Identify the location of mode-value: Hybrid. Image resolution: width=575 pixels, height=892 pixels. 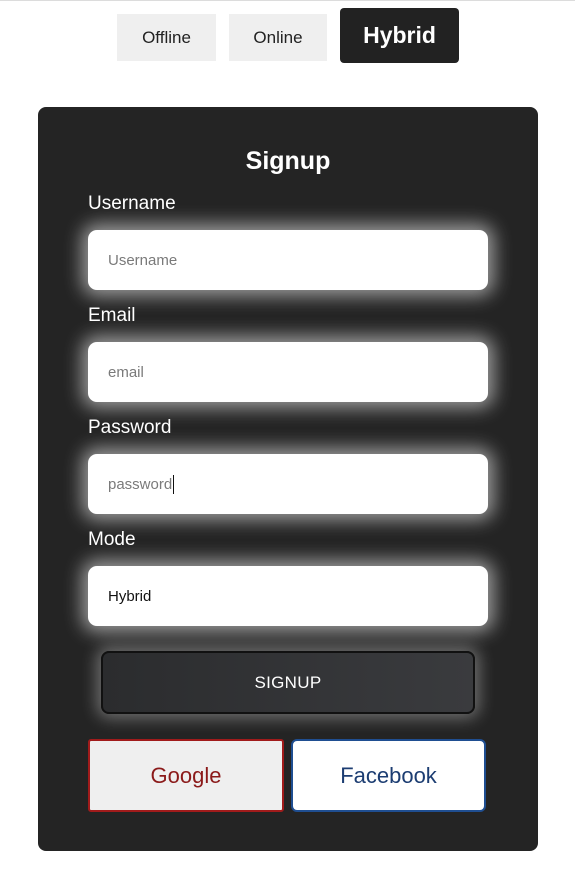
(130, 596).